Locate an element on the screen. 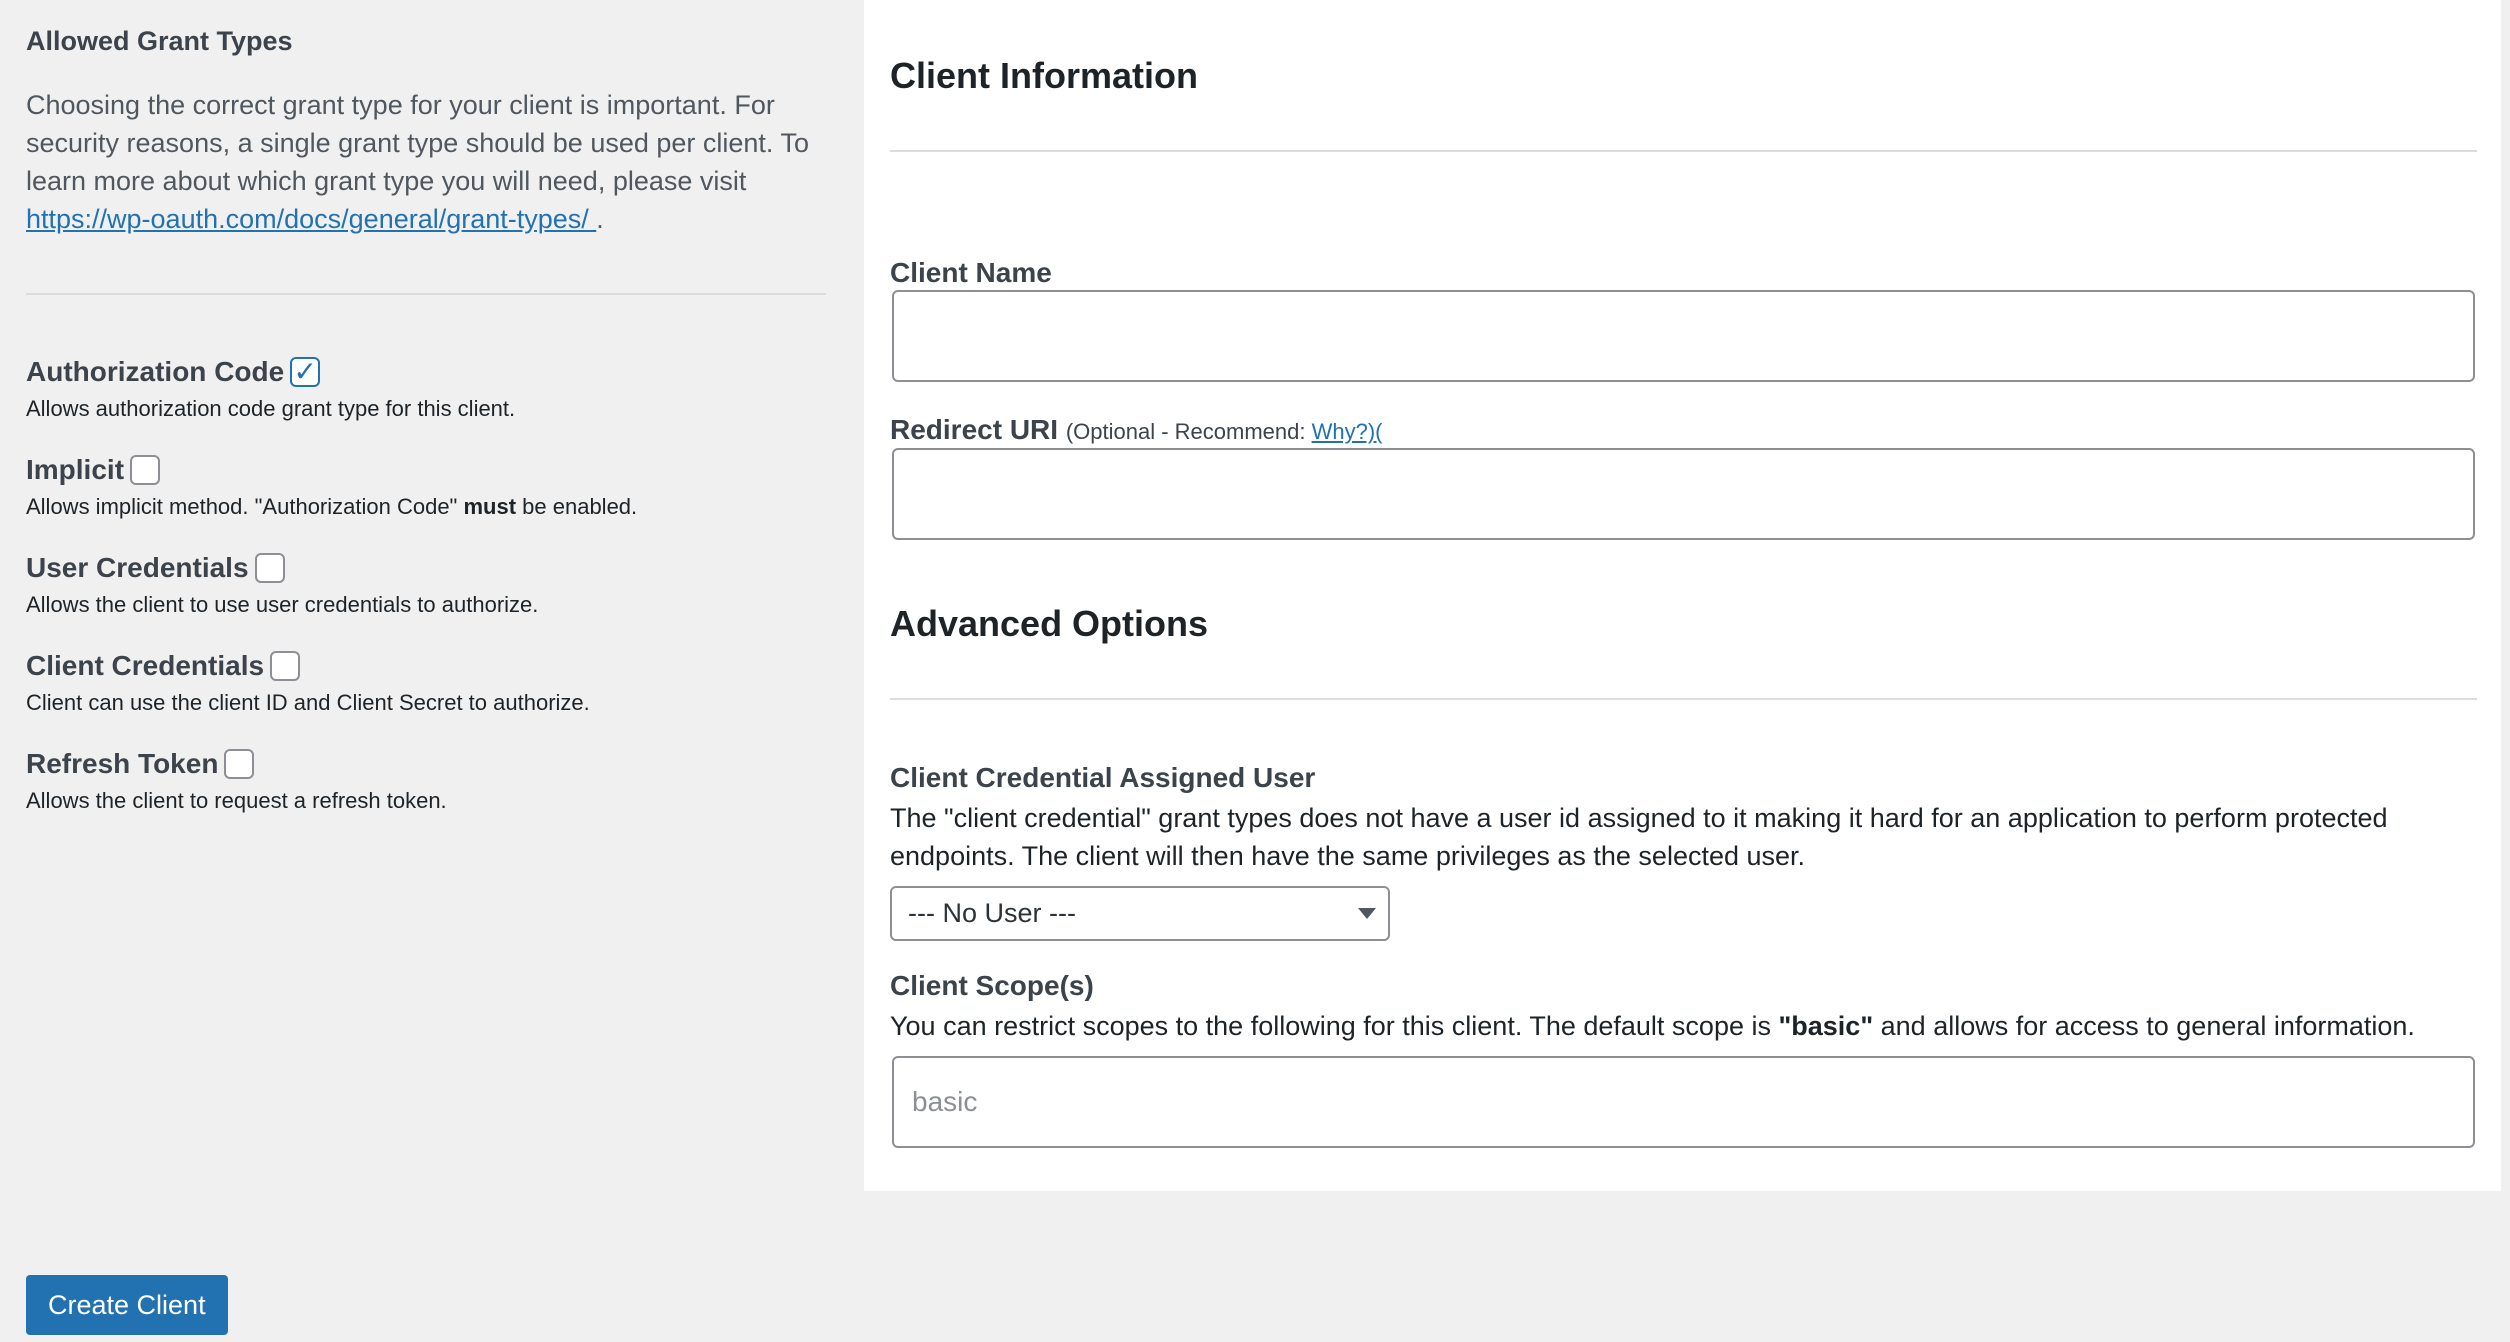  grant-label: Authorization Code is located at coordinates (155, 371).